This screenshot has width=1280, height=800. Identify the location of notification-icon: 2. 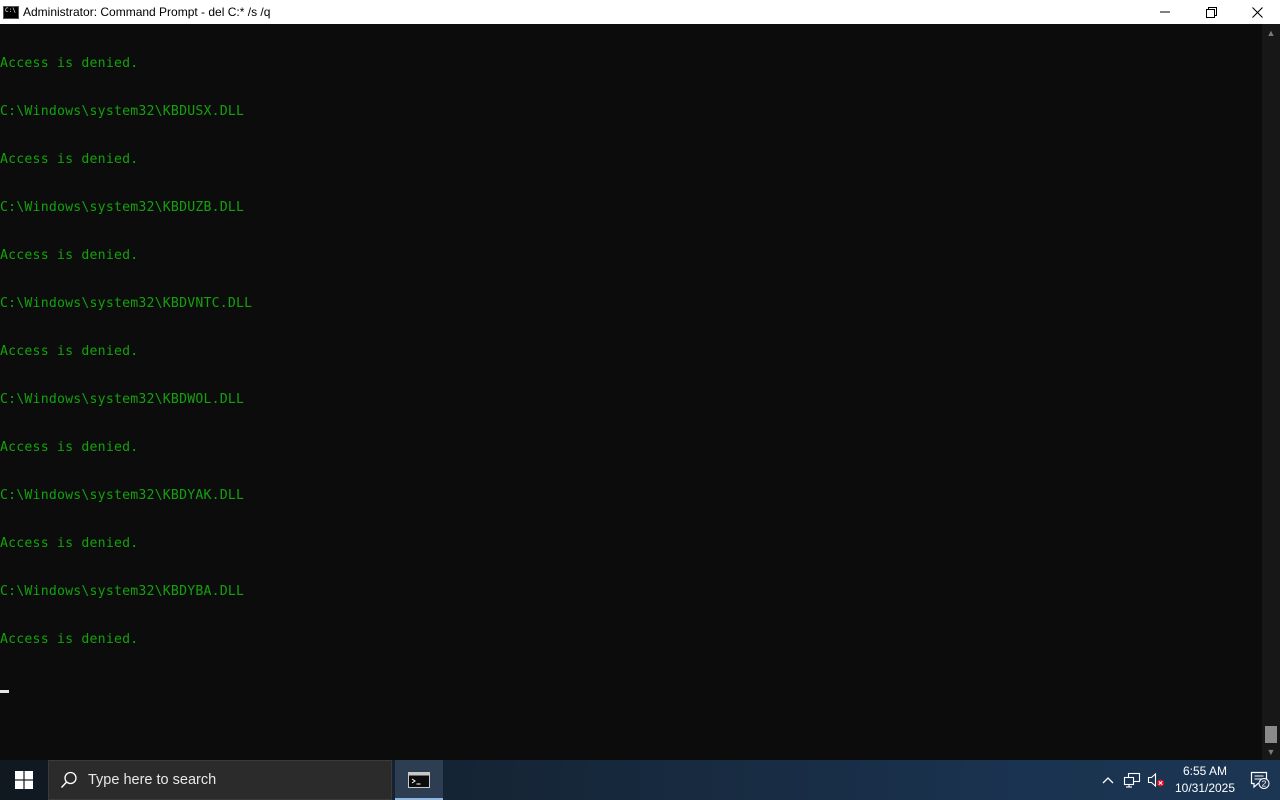
(1260, 780).